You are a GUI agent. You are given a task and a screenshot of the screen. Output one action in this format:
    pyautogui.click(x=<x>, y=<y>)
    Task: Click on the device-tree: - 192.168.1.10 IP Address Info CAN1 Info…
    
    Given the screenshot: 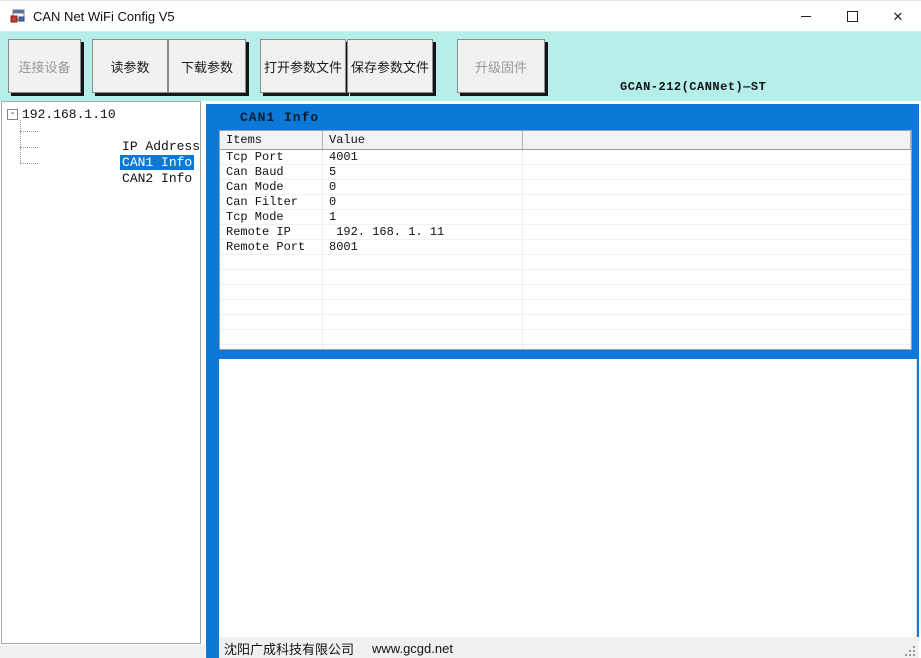 What is the action you would take?
    pyautogui.click(x=101, y=144)
    